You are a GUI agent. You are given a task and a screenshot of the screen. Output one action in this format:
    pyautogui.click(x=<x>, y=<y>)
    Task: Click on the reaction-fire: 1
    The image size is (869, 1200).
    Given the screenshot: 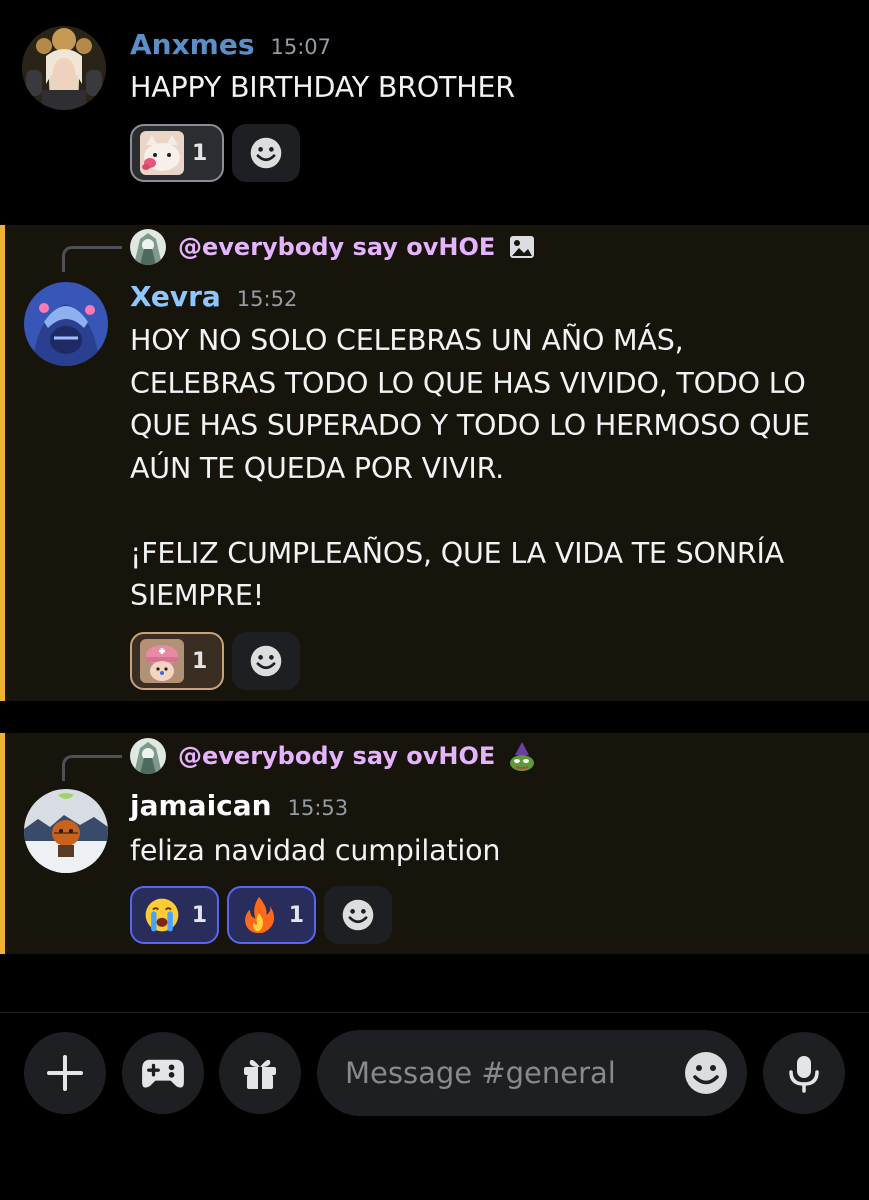 What is the action you would take?
    pyautogui.click(x=271, y=915)
    